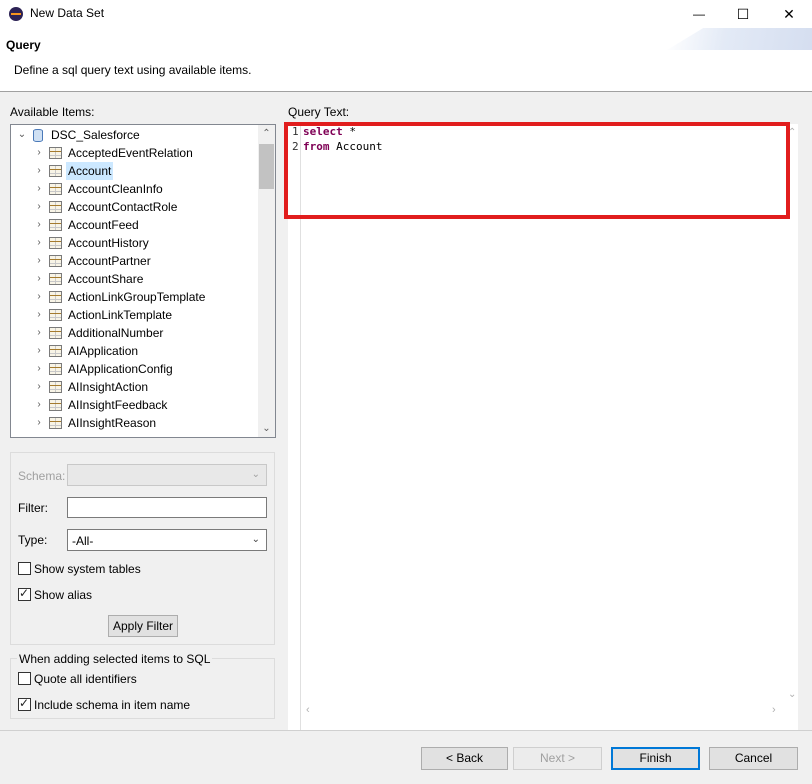  I want to click on tree-item-label: AdditionalNumber, so click(116, 333).